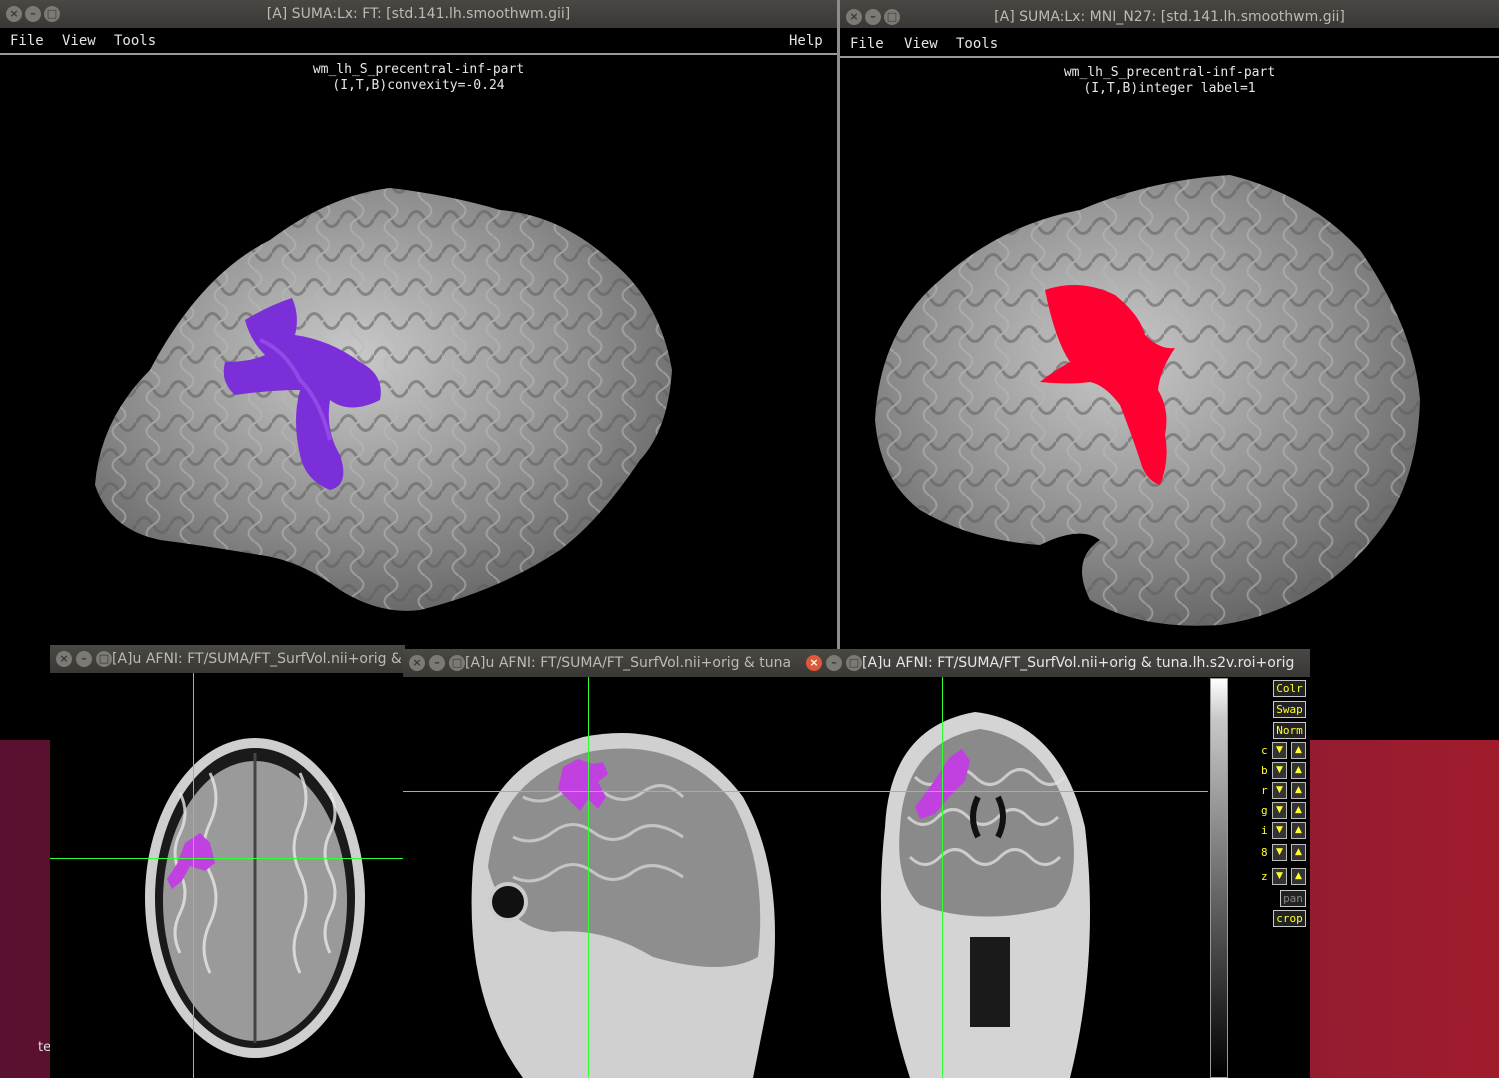  What do you see at coordinates (257, 659) in the screenshot?
I see `window-title: [A]u AFNI: FT/SUMA/FT_SurfVol.nii+orig &` at bounding box center [257, 659].